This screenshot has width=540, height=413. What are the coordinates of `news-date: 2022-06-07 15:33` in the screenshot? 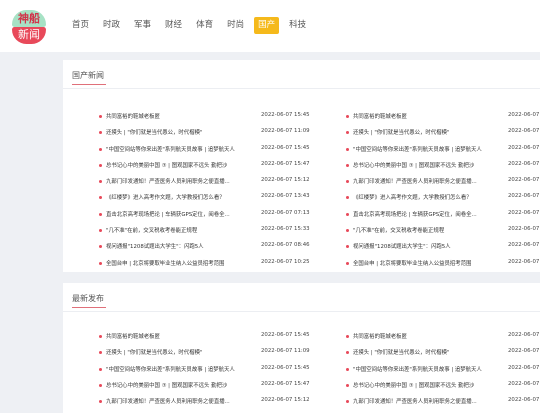 It's located at (285, 229).